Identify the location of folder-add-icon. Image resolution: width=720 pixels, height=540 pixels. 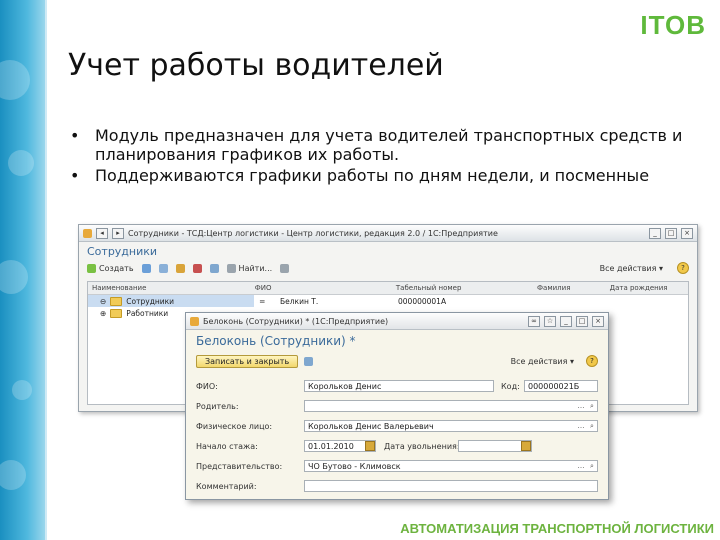
(163, 268).